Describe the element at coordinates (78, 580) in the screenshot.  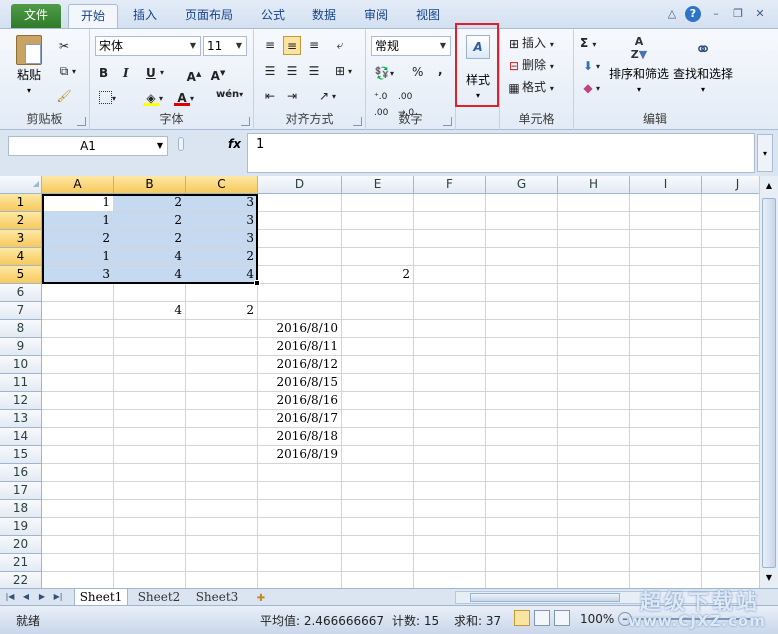
I see `cell-a22` at that location.